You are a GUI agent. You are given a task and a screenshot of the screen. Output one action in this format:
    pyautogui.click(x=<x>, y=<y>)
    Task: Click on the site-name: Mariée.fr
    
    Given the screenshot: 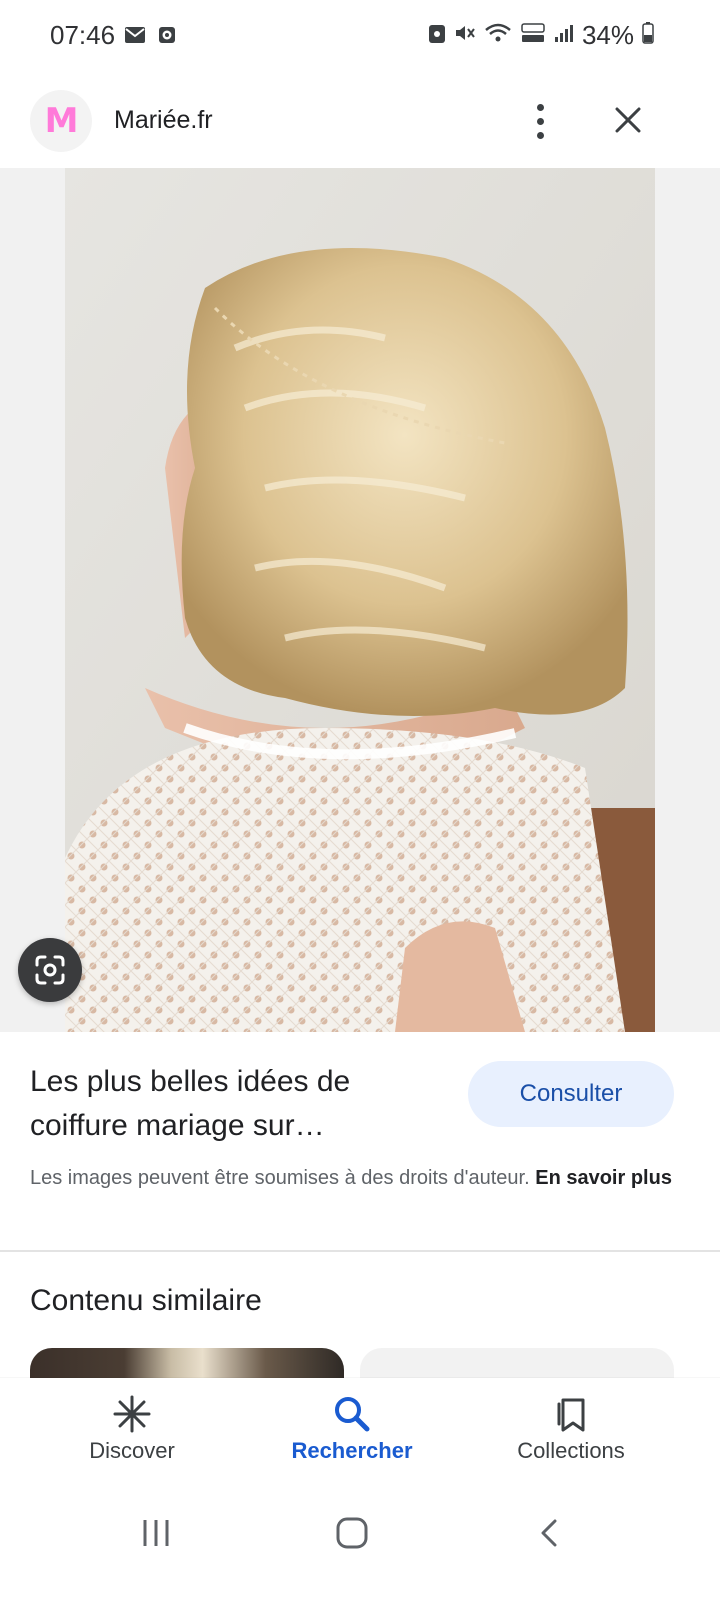 What is the action you would take?
    pyautogui.click(x=163, y=120)
    